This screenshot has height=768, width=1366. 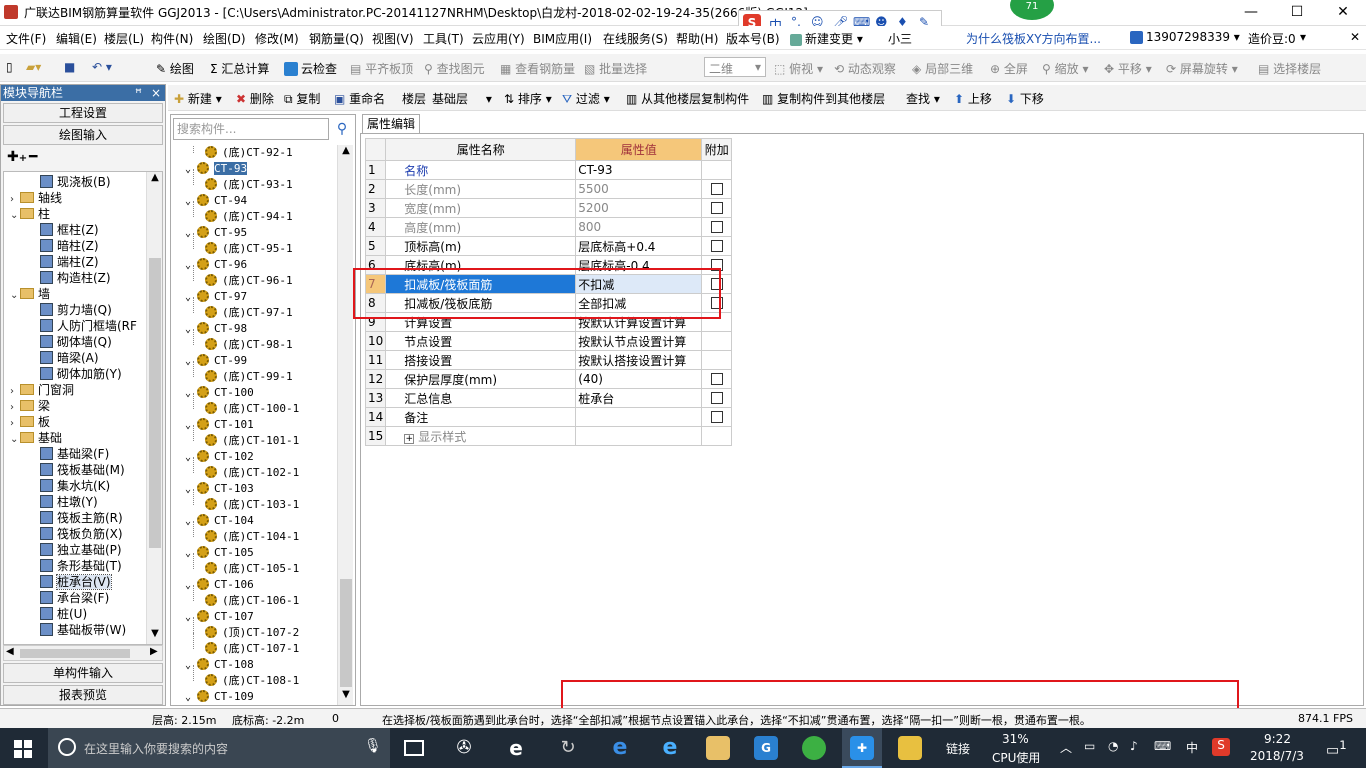 What do you see at coordinates (76, 38) in the screenshot?
I see `menu-edit: 编辑(E)` at bounding box center [76, 38].